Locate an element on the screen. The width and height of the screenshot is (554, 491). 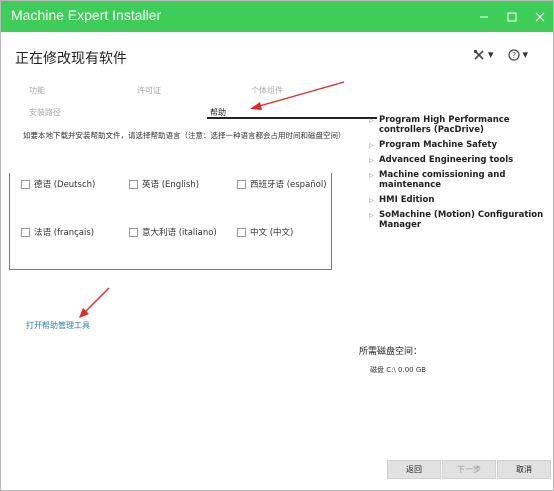
tools-menu-button: ▾ is located at coordinates (483, 54).